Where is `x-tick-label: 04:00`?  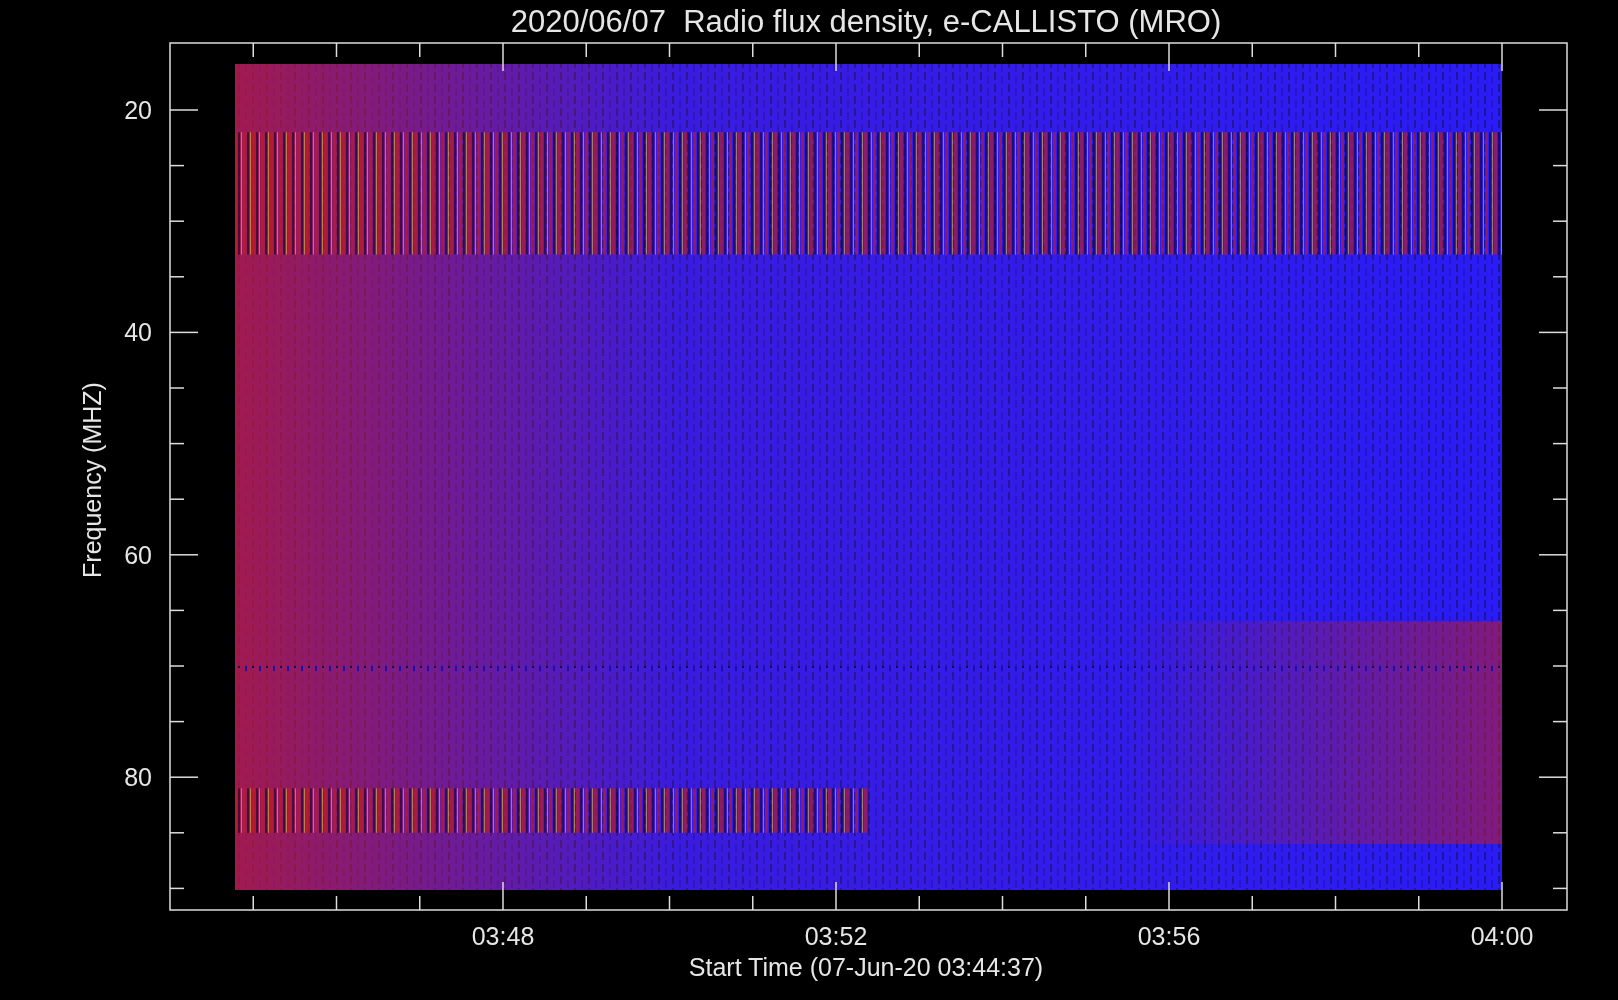 x-tick-label: 04:00 is located at coordinates (1502, 936).